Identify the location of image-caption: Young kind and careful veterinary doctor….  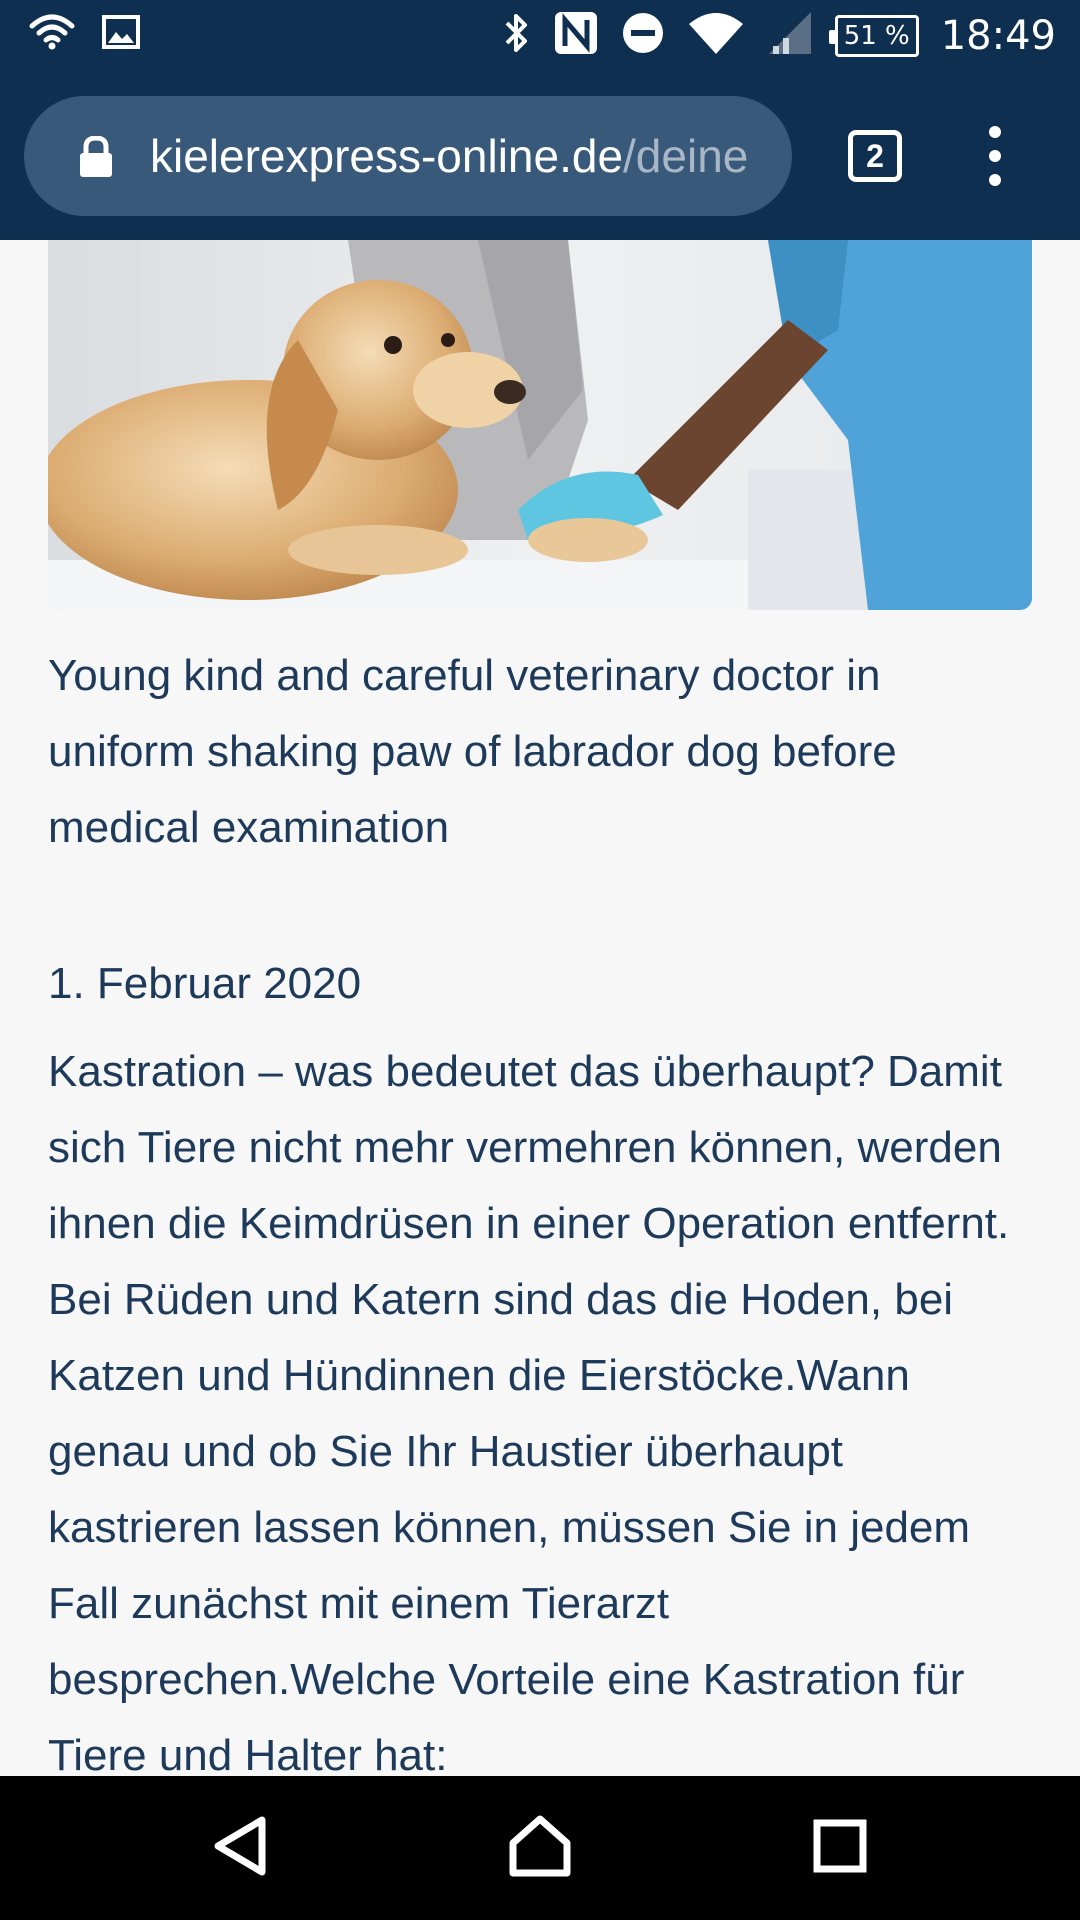
(472, 751).